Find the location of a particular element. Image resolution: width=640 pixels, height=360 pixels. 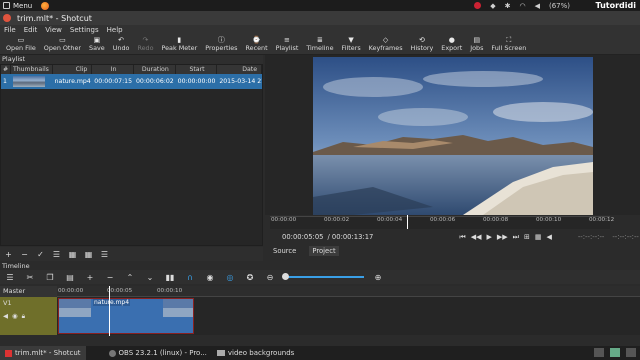

taskbar-item-shotcut: trim.mlt* - Shotcut is located at coordinates (43, 353).